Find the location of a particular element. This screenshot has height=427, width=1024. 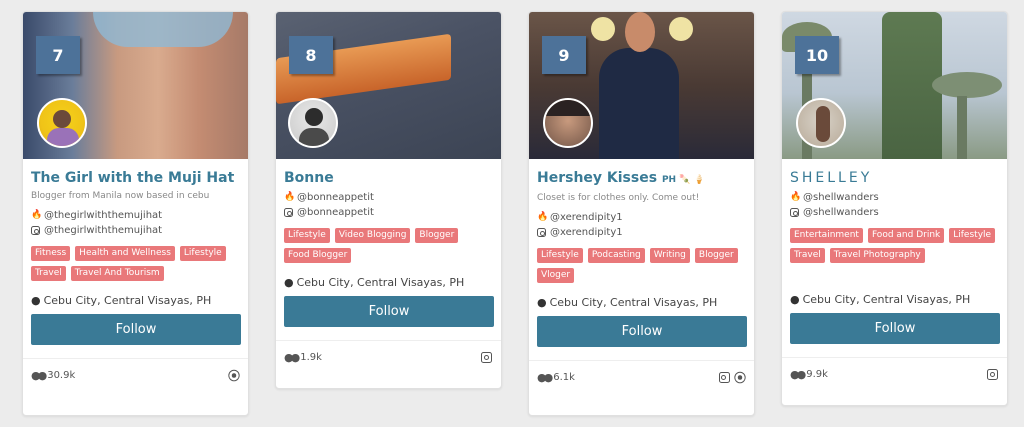

rank-badge: 8 is located at coordinates (311, 55).